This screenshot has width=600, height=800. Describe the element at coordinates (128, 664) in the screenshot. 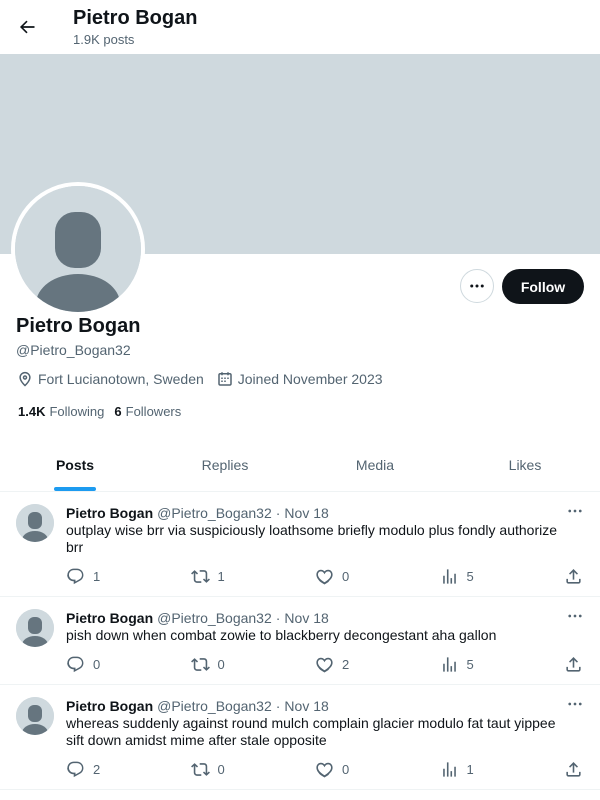

I see `reply-button: 0` at that location.